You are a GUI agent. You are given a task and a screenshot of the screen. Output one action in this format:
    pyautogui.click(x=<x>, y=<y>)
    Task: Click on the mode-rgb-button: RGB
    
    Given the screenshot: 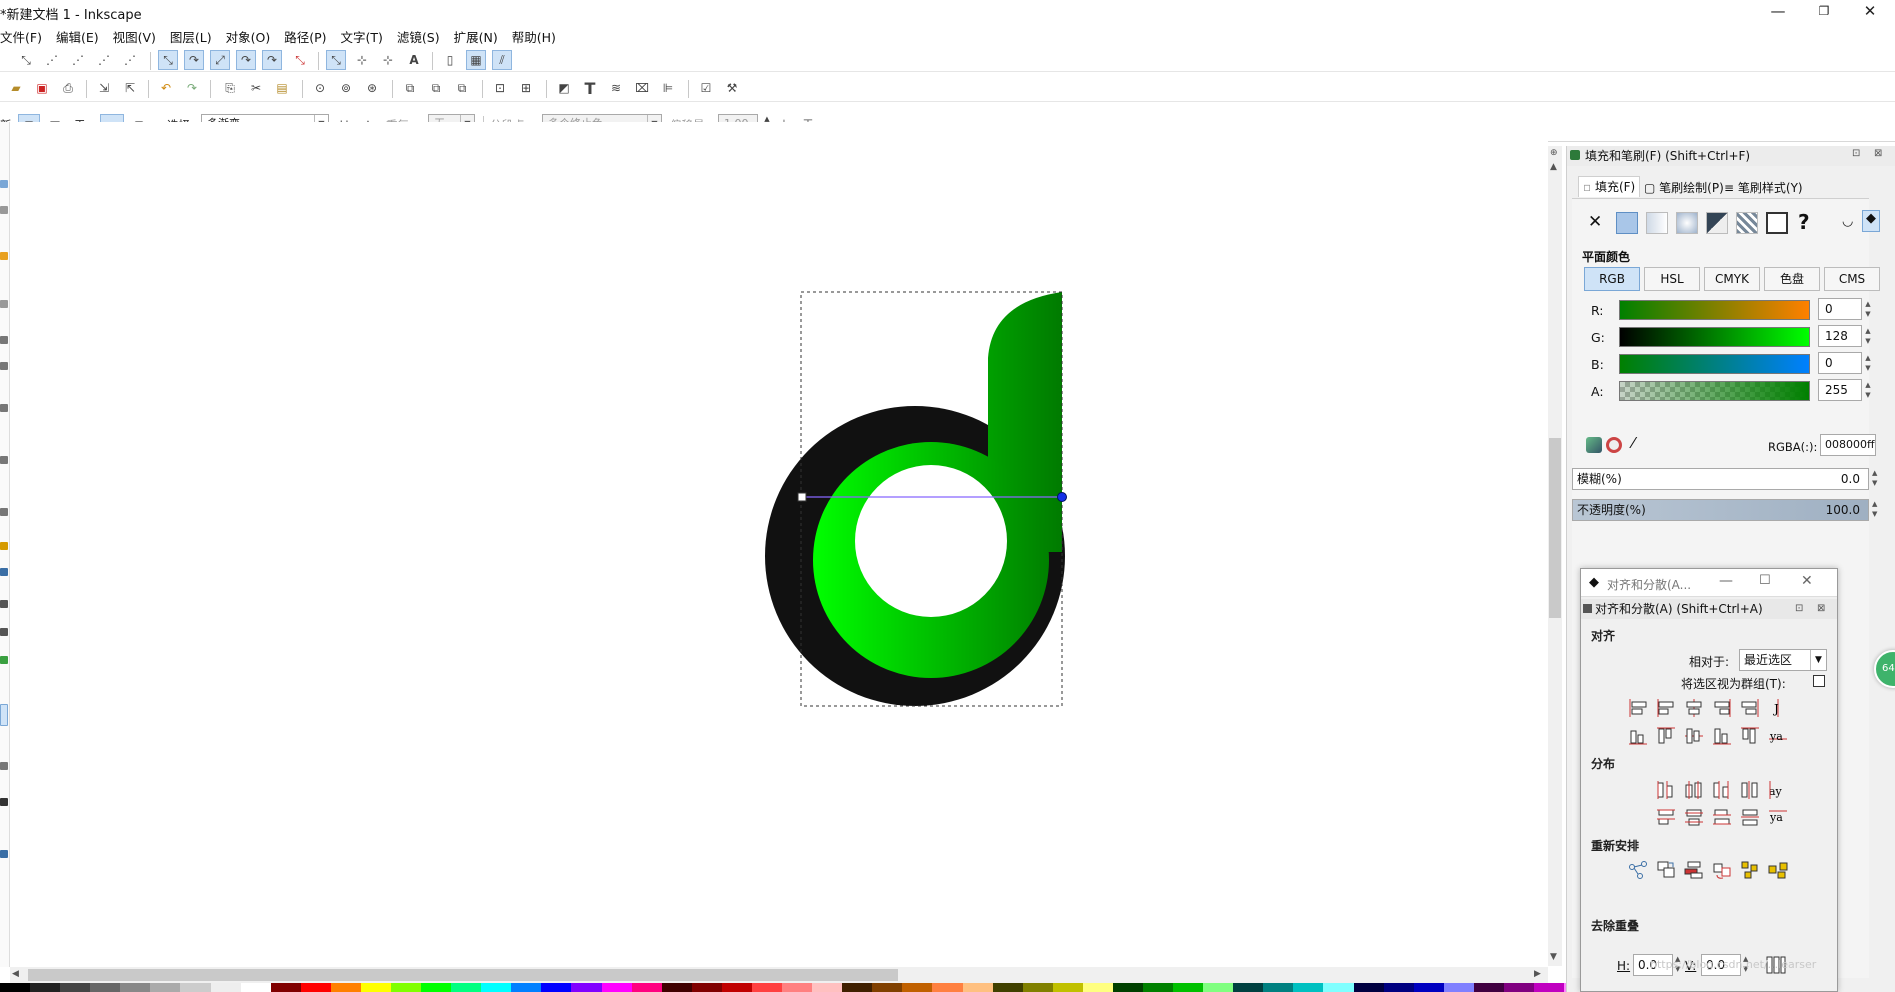 What is the action you would take?
    pyautogui.click(x=1612, y=279)
    